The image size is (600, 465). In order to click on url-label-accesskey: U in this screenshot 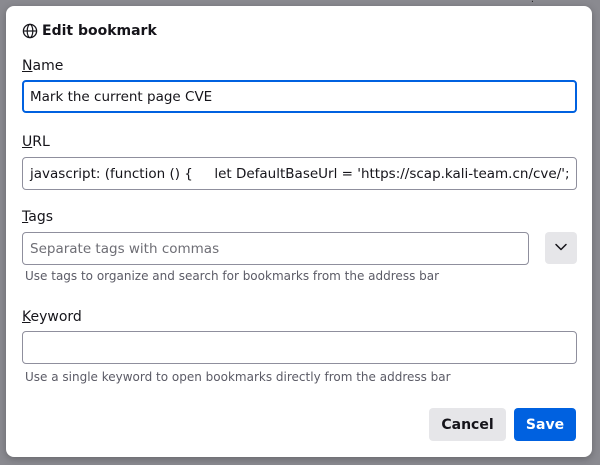, I will do `click(27, 142)`.